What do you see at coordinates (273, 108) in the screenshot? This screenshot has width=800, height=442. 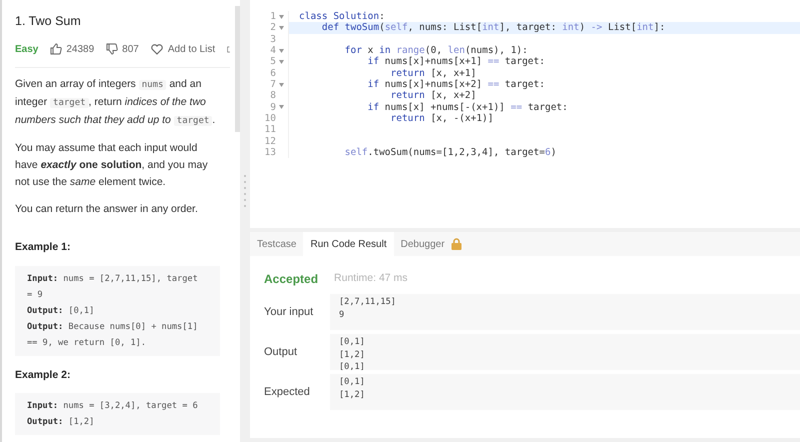 I see `line-number: 9` at bounding box center [273, 108].